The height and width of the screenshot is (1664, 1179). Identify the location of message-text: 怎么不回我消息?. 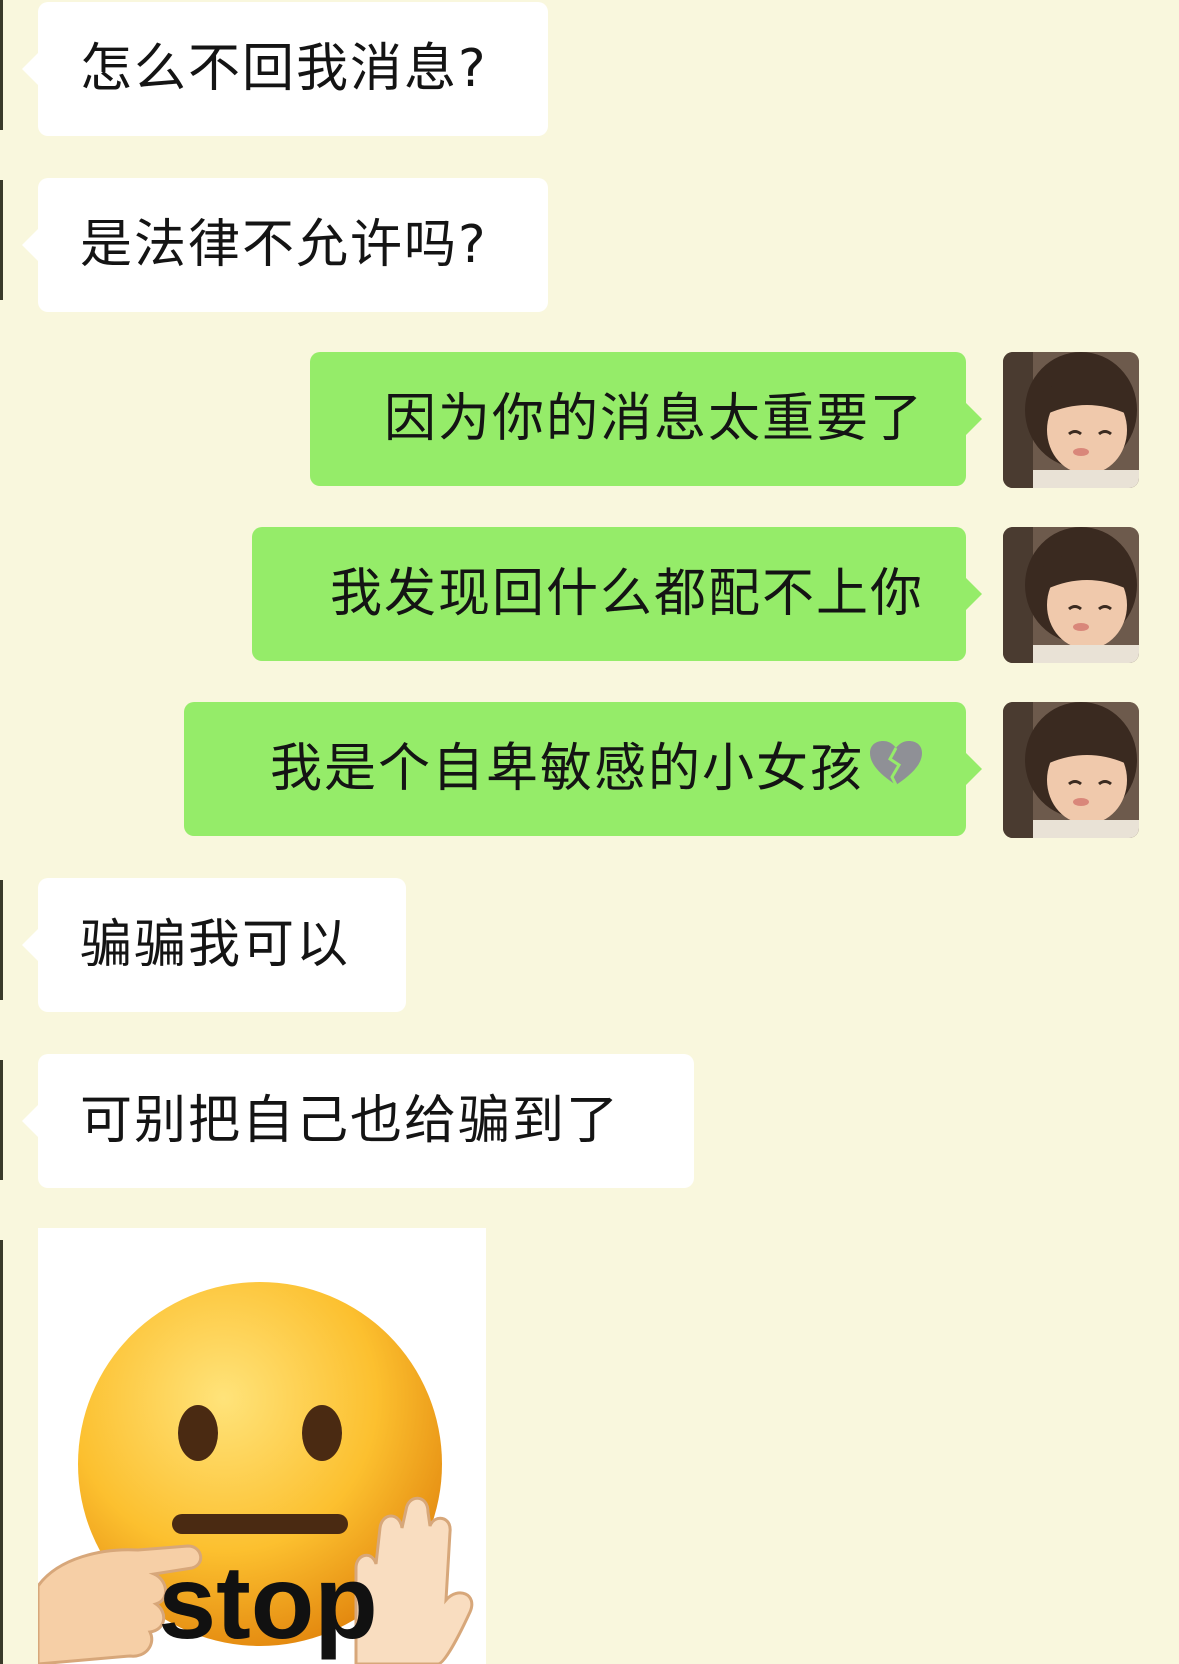
(284, 69).